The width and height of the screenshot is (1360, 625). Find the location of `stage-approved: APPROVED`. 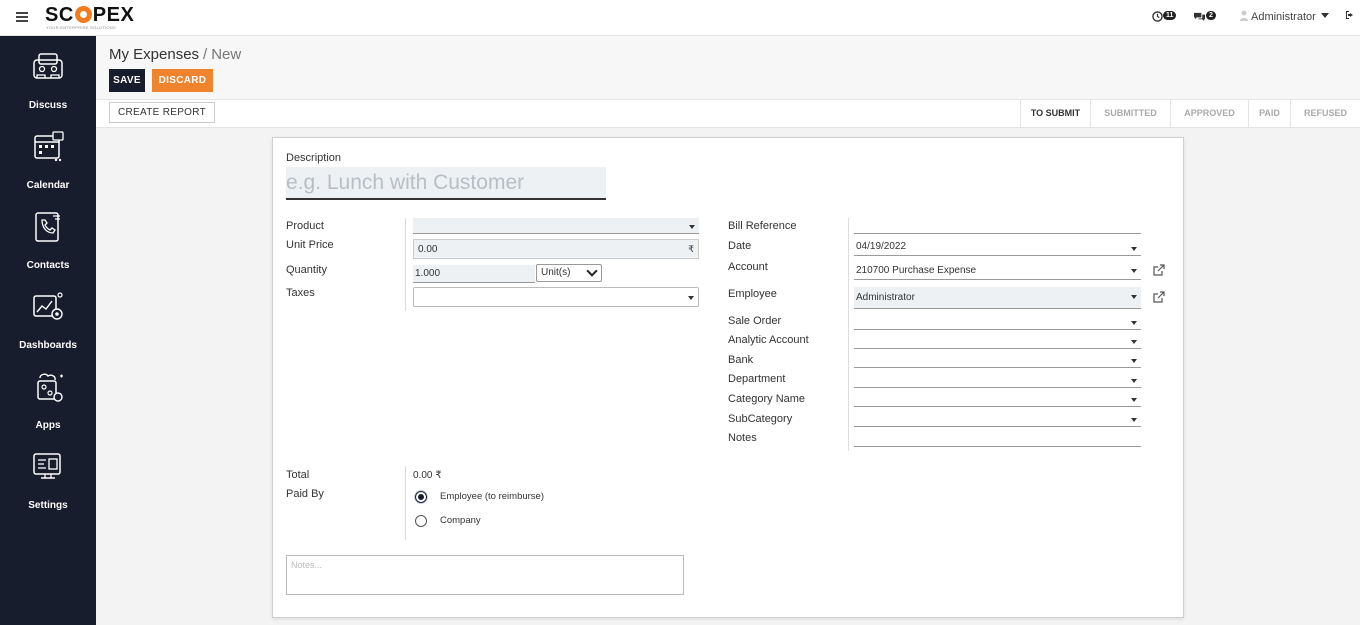

stage-approved: APPROVED is located at coordinates (1209, 114).